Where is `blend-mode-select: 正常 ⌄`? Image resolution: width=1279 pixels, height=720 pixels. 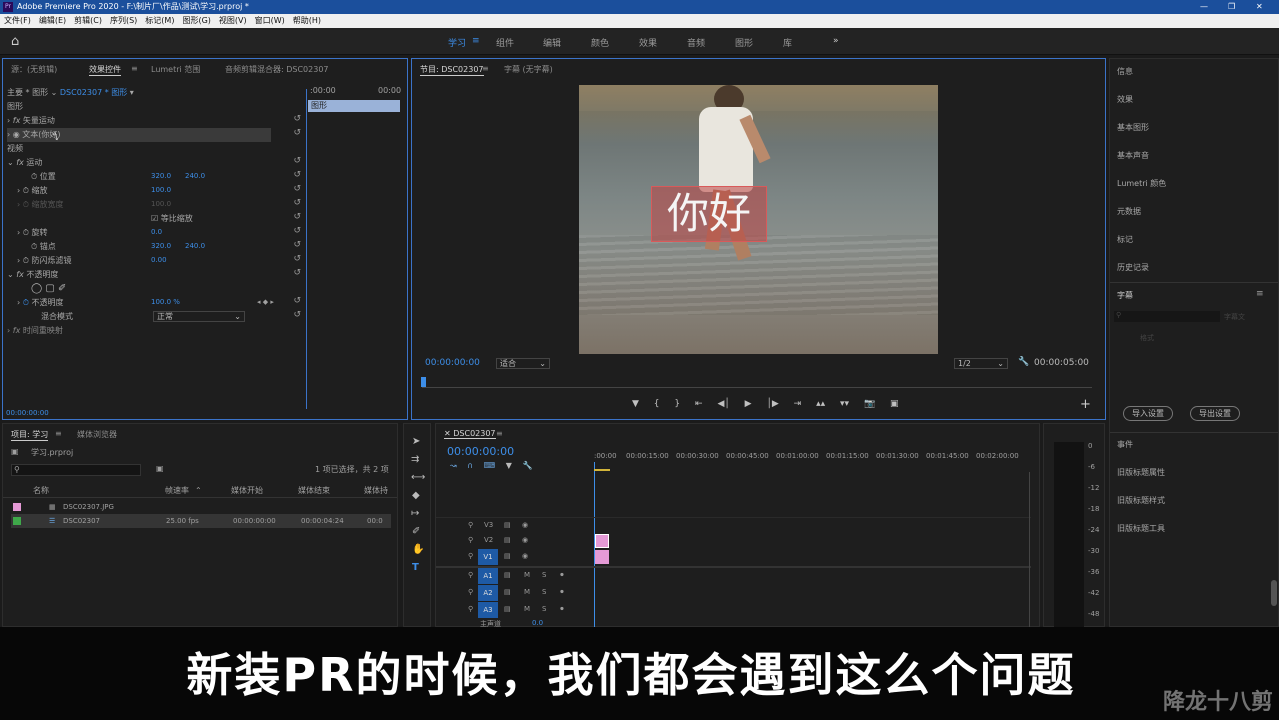 blend-mode-select: 正常 ⌄ is located at coordinates (199, 316).